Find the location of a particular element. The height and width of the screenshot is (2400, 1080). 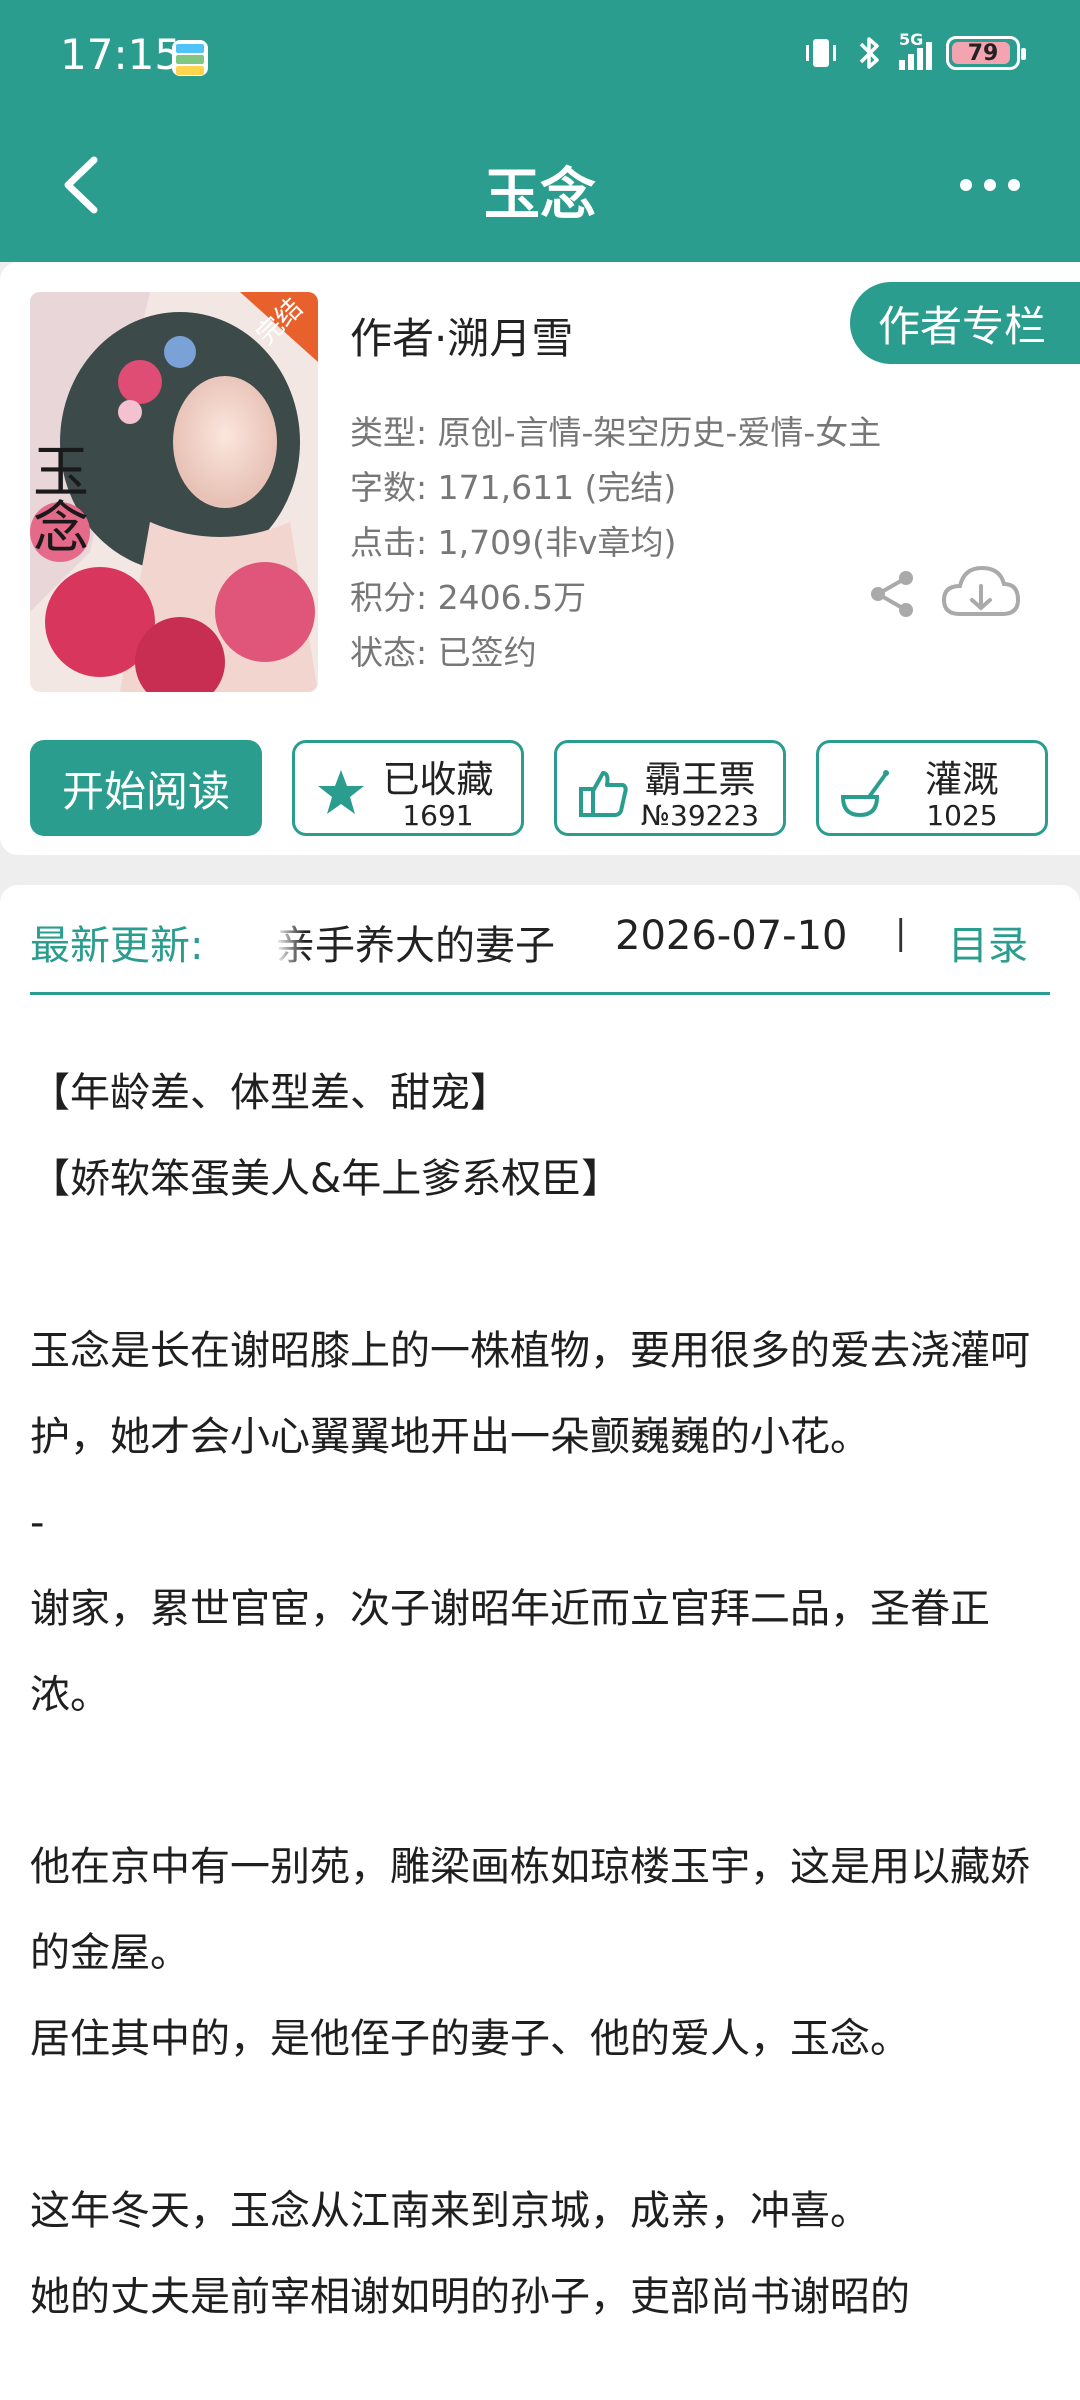

meta-type: 类型: 原创-言情-架空历史-爱情-女主 is located at coordinates (616, 432).